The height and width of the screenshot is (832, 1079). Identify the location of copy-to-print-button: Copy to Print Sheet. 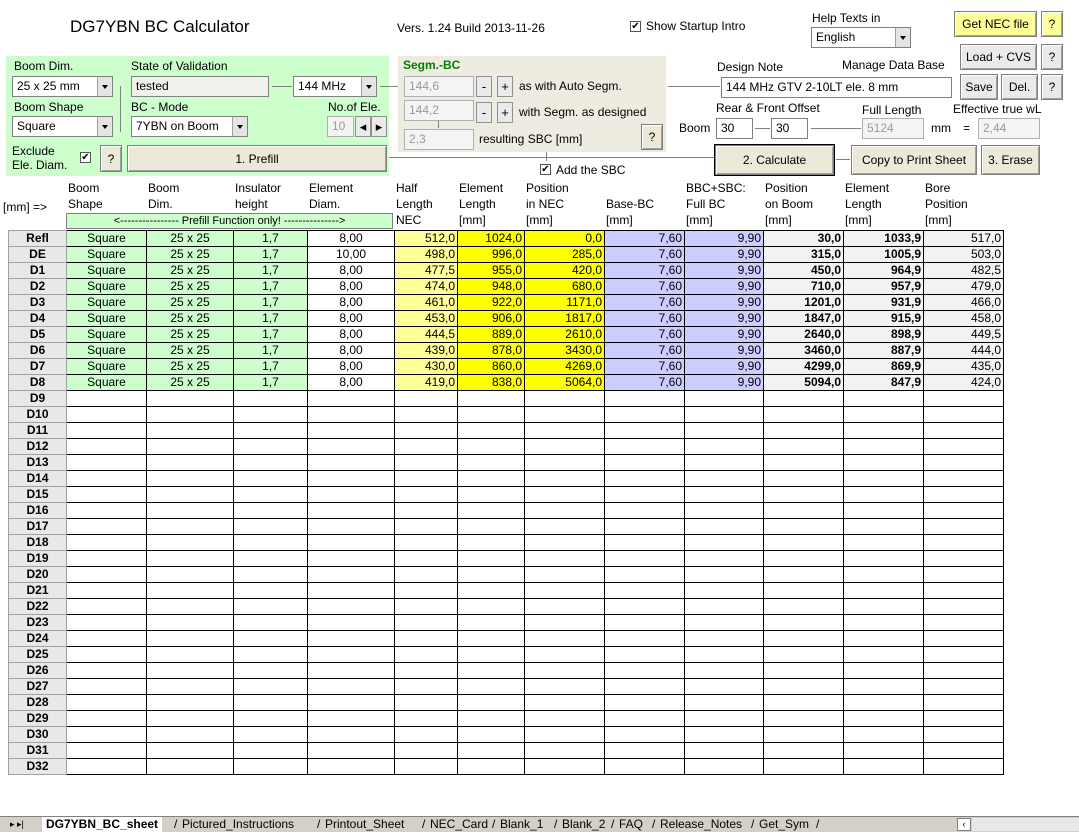
(914, 160).